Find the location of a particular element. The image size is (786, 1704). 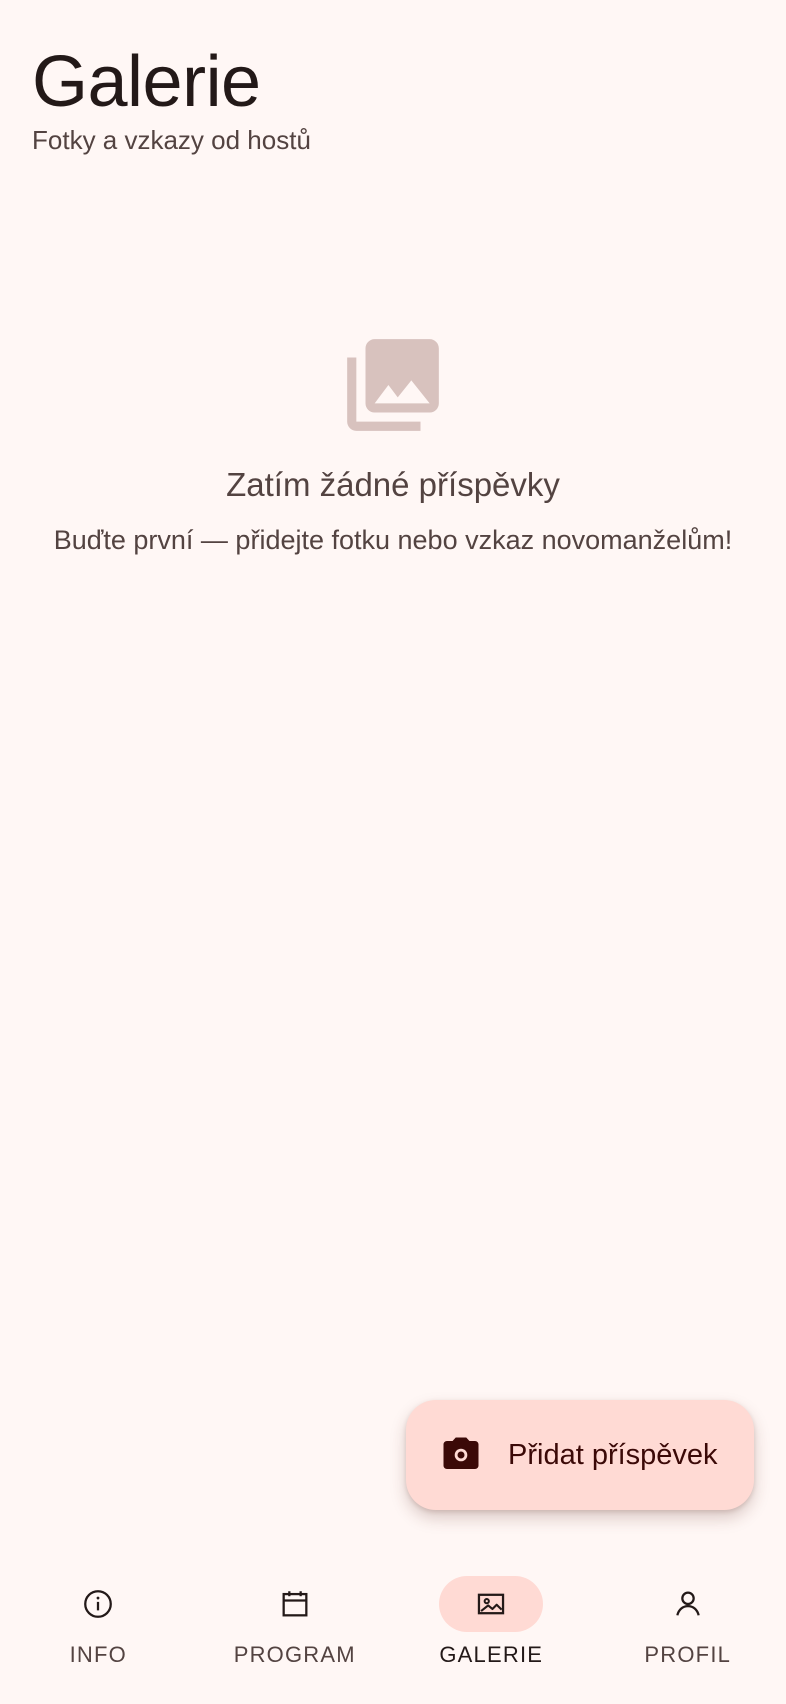

bottom-navigation: INFO PROGRAM GALERIE PROFIL is located at coordinates (393, 1629).